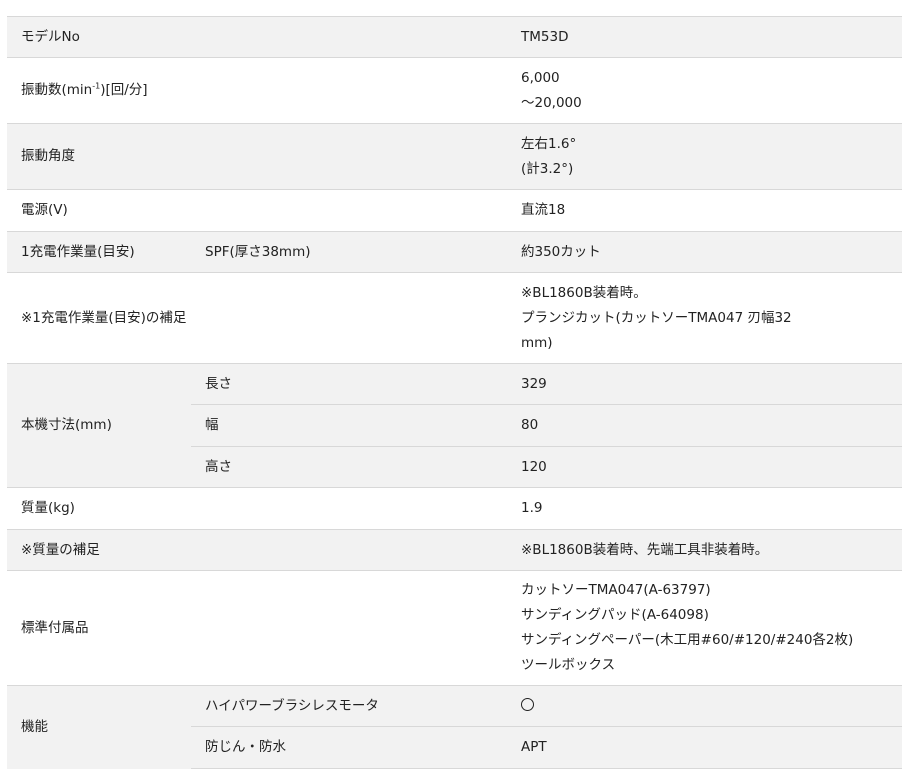  I want to click on row-work-label: 1充電作業量(目安), so click(99, 252).